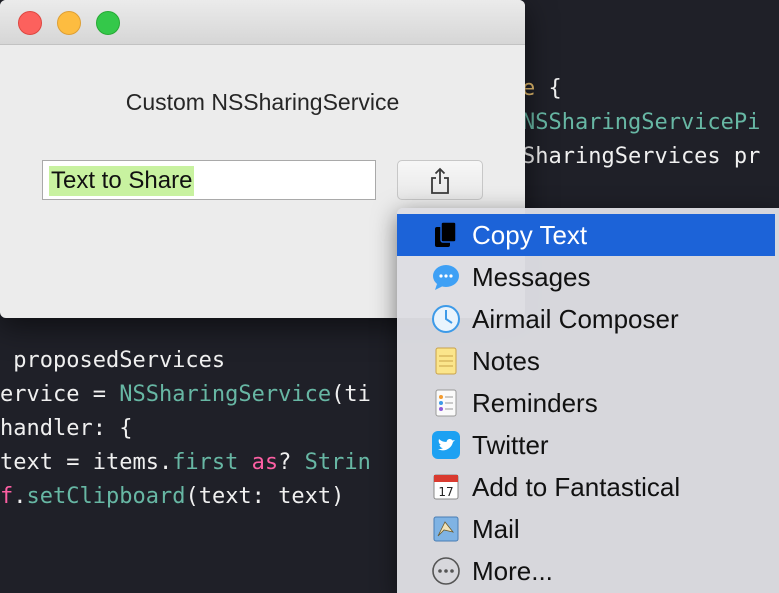 The width and height of the screenshot is (779, 593). What do you see at coordinates (122, 181) in the screenshot?
I see `share-text-value: Text to Share` at bounding box center [122, 181].